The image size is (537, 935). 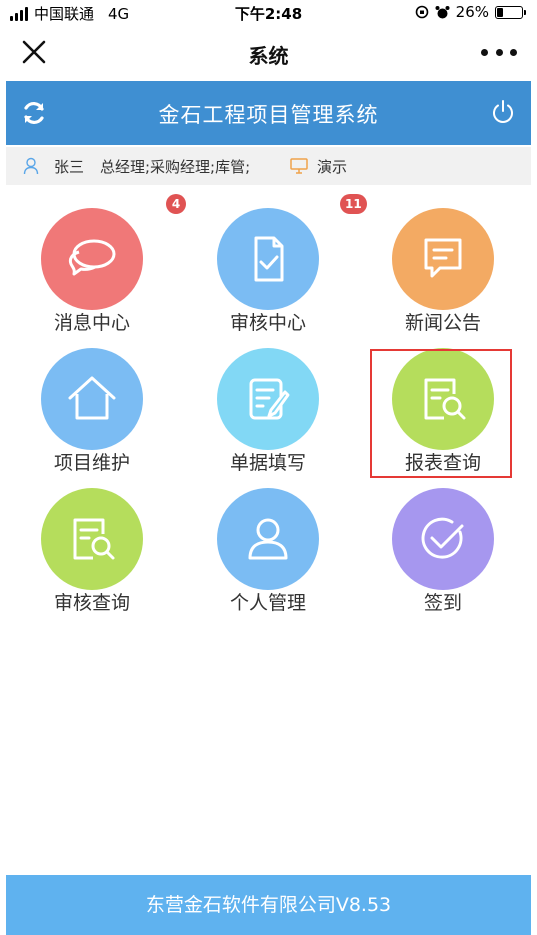 What do you see at coordinates (268, 166) in the screenshot?
I see `user-bar: 张三 总经理;采购经理;库管; 演示` at bounding box center [268, 166].